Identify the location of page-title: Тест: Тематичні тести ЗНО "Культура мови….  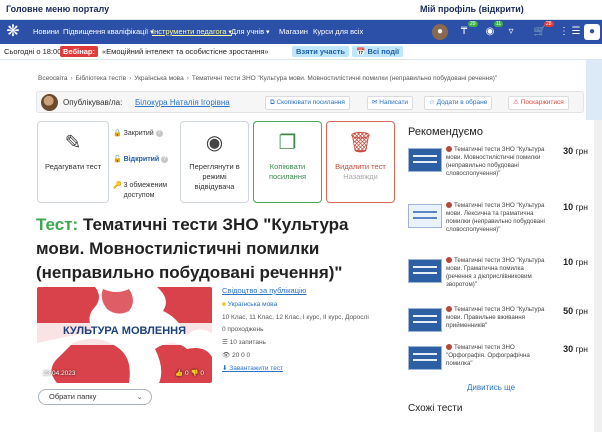
(218, 249).